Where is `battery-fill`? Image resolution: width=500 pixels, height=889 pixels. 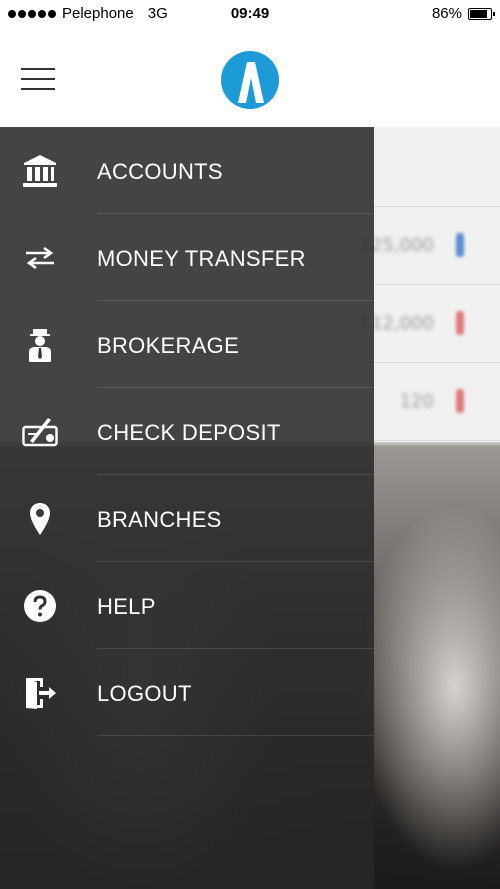 battery-fill is located at coordinates (479, 13).